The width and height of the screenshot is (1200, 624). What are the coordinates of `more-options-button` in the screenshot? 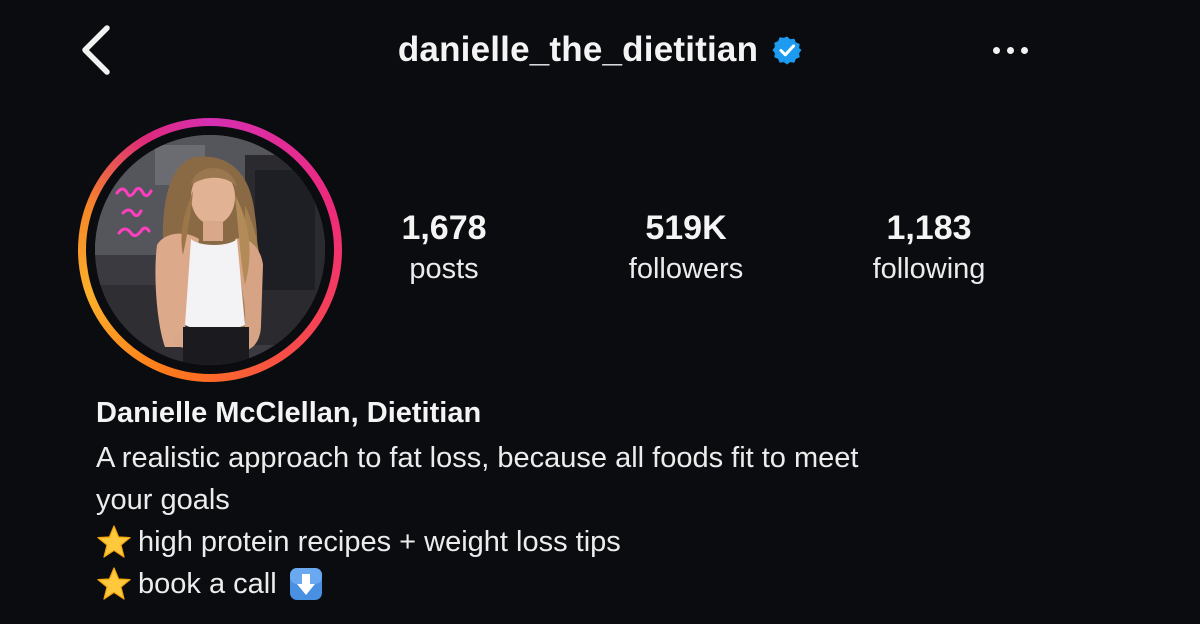 It's located at (1010, 50).